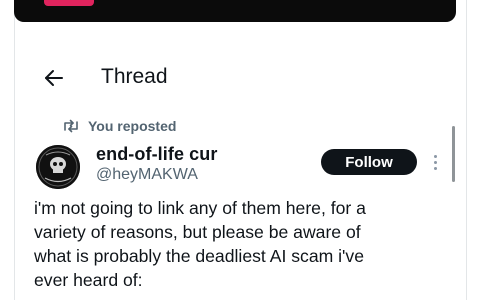 This screenshot has width=480, height=300. I want to click on repost-context: You reposted, so click(119, 126).